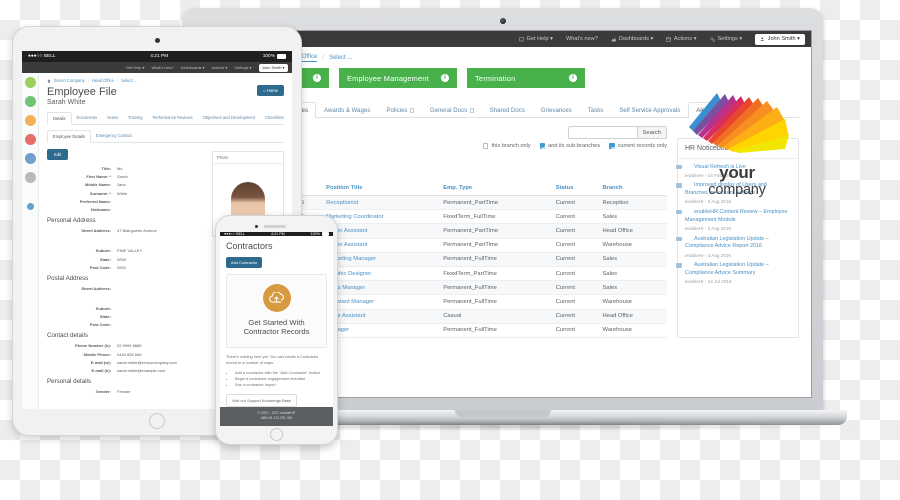  I want to click on tab-shared-docs: Shared Docs, so click(507, 110).